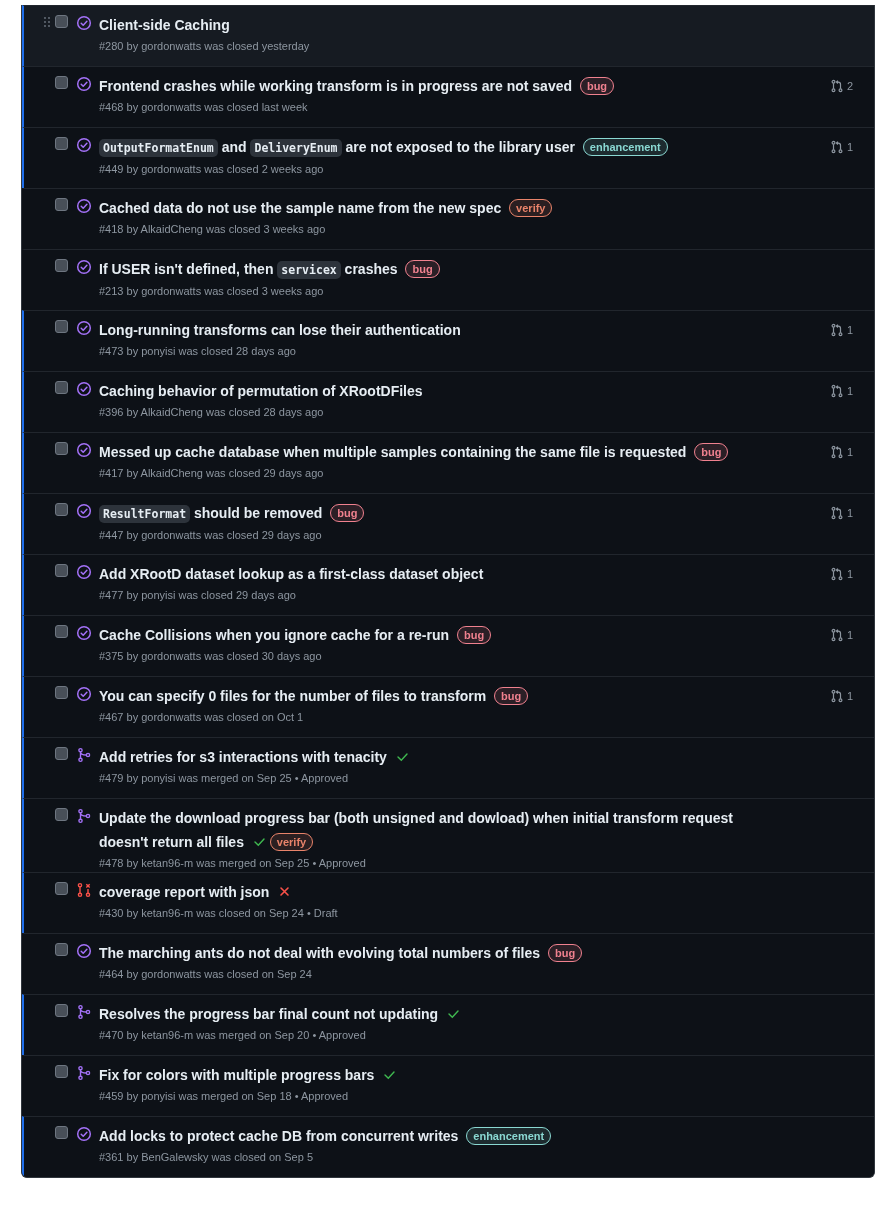 The image size is (879, 1214). Describe the element at coordinates (419, 830) in the screenshot. I see `issue-title: Update the download progress bar (both unsigned and dowload) when initial transform request doesn't return all files verify` at that location.